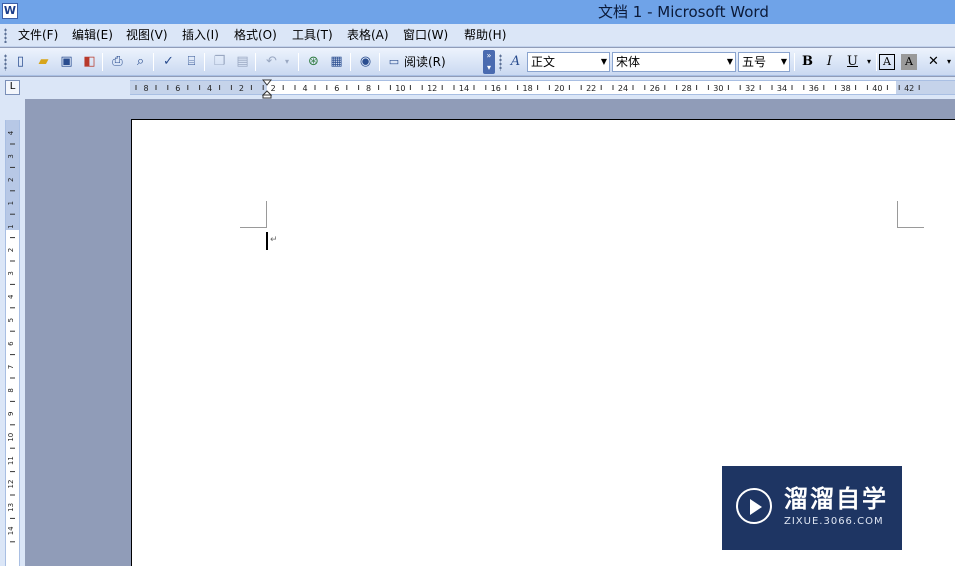 The height and width of the screenshot is (566, 955). Describe the element at coordinates (10, 11) in the screenshot. I see `word-doc-icon: W` at that location.